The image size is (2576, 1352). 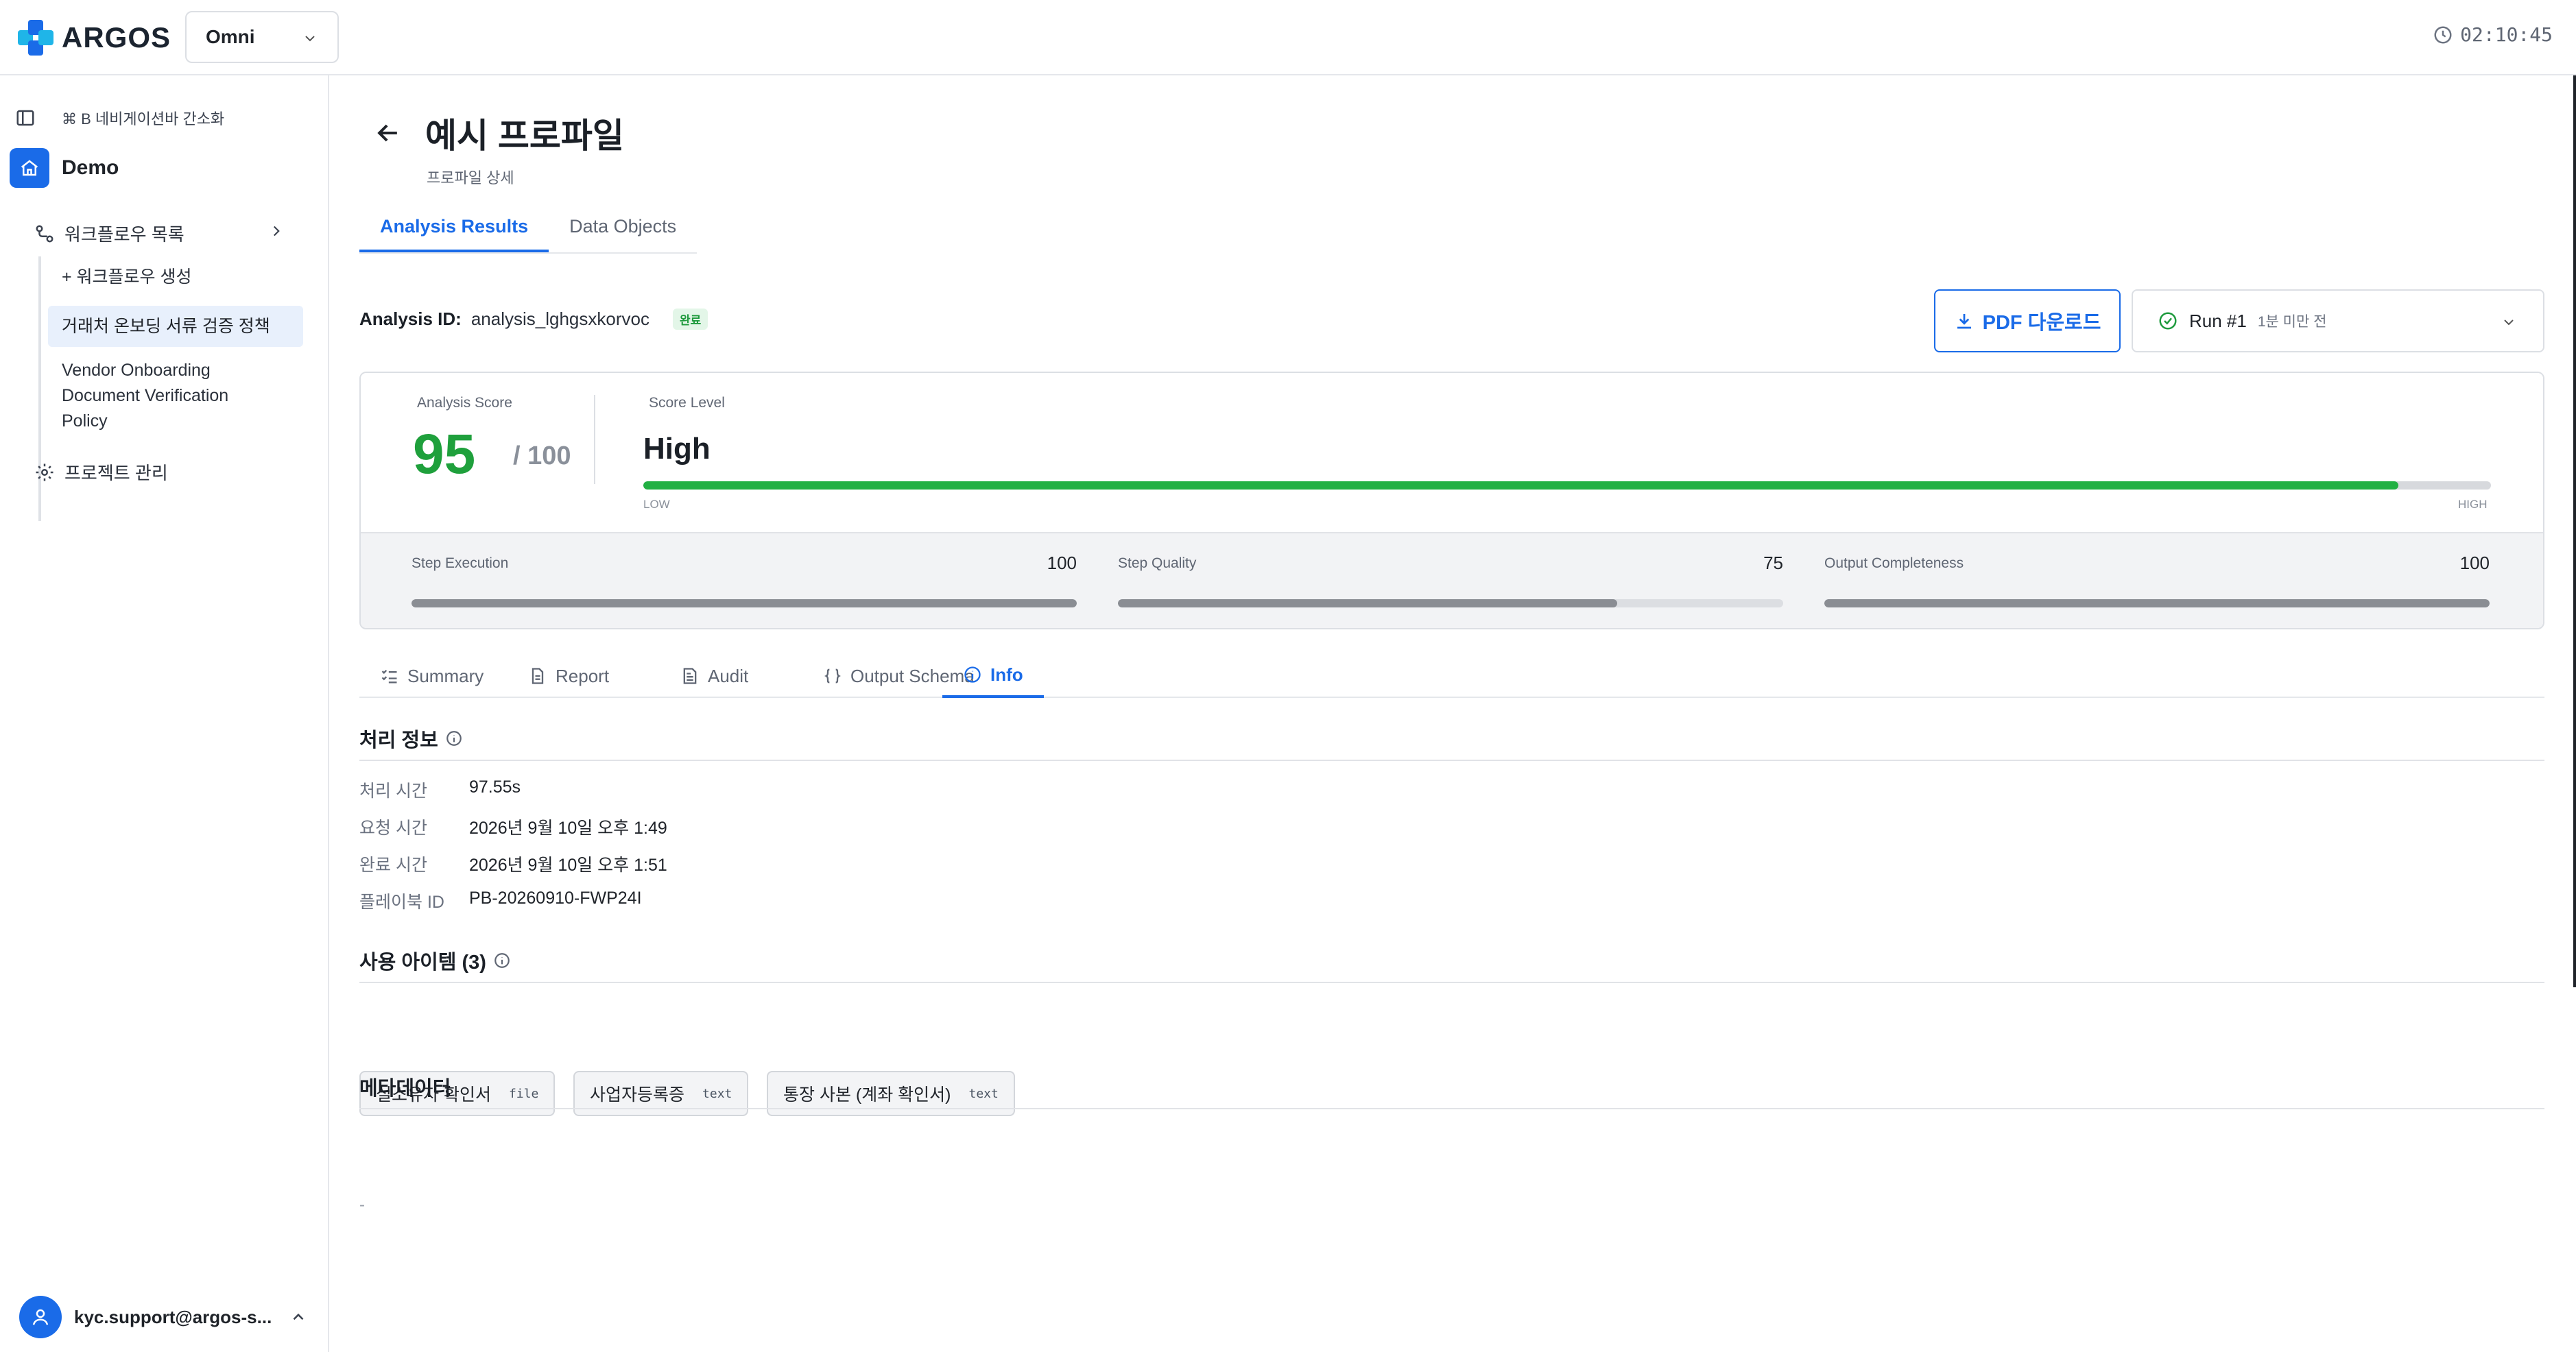 What do you see at coordinates (1773, 563) in the screenshot?
I see `metric-value: 75` at bounding box center [1773, 563].